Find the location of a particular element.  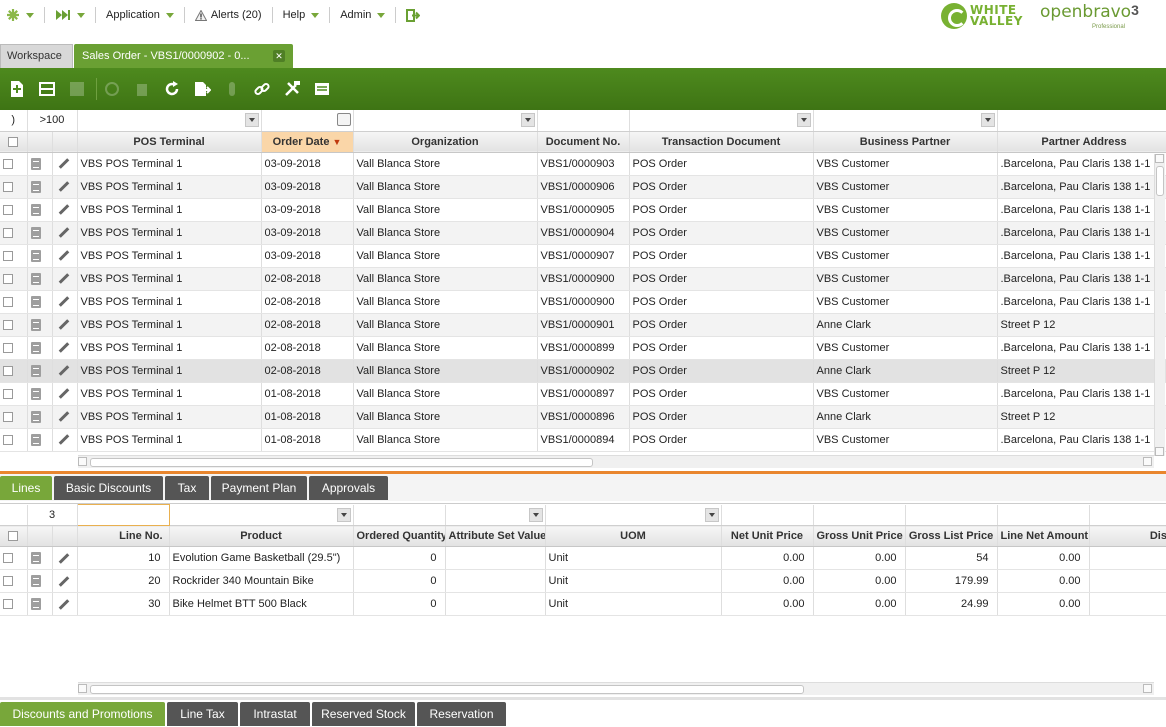

scroll-down-arrow is located at coordinates (1159, 451).